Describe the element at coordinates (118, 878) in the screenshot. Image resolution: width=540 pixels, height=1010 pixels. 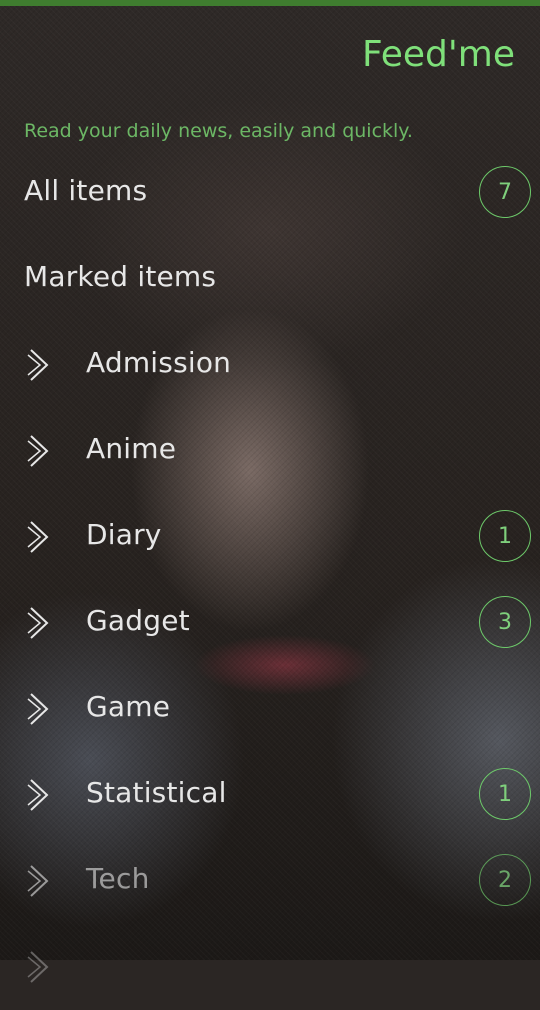
I see `category-label: Tech` at that location.